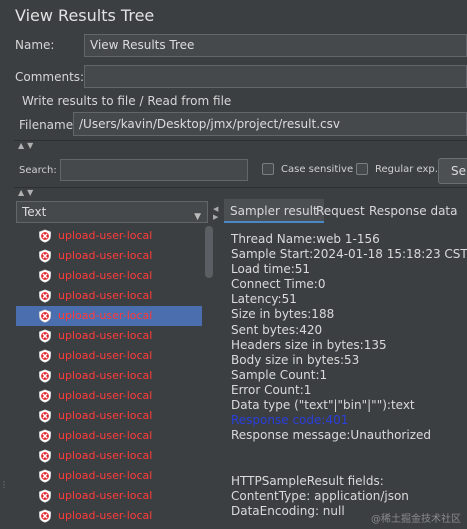 This screenshot has width=467, height=529. I want to click on result-line: Sent bytes:420, so click(277, 329).